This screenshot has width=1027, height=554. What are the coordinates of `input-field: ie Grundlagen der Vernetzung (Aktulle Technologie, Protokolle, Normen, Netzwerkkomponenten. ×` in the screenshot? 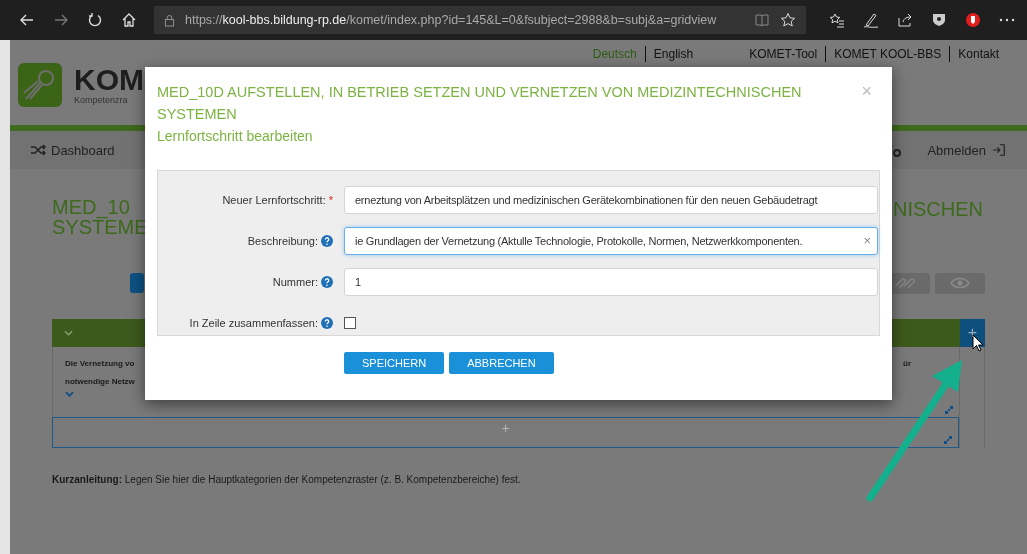 It's located at (611, 240).